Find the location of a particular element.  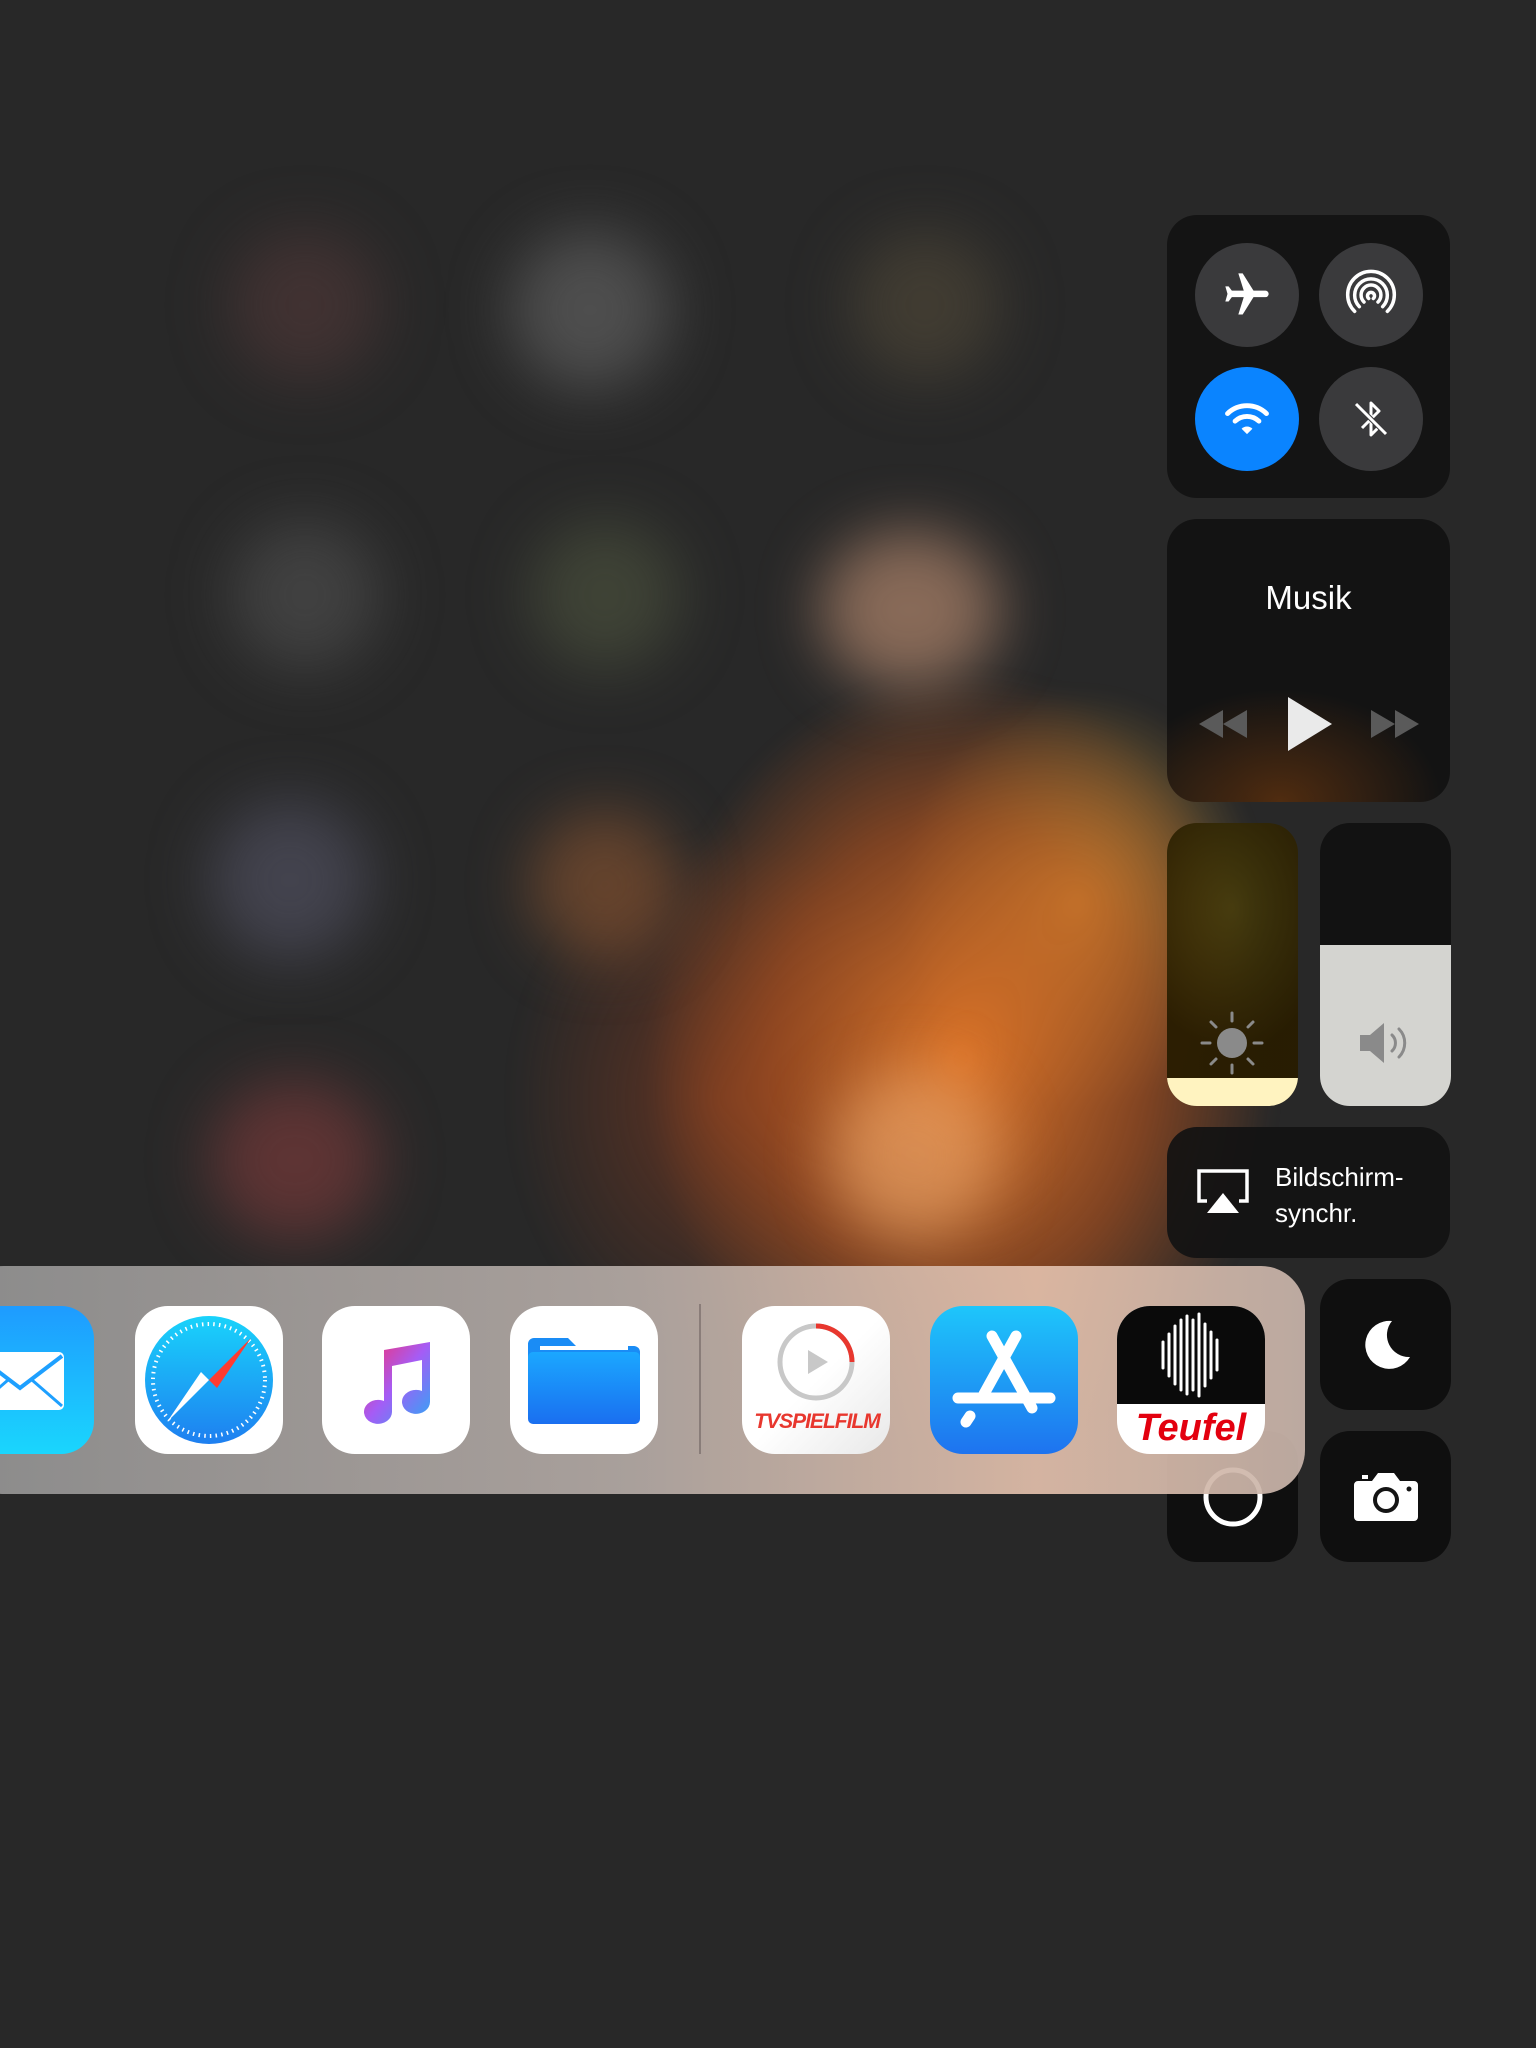

rewind-button is located at coordinates (1223, 724).